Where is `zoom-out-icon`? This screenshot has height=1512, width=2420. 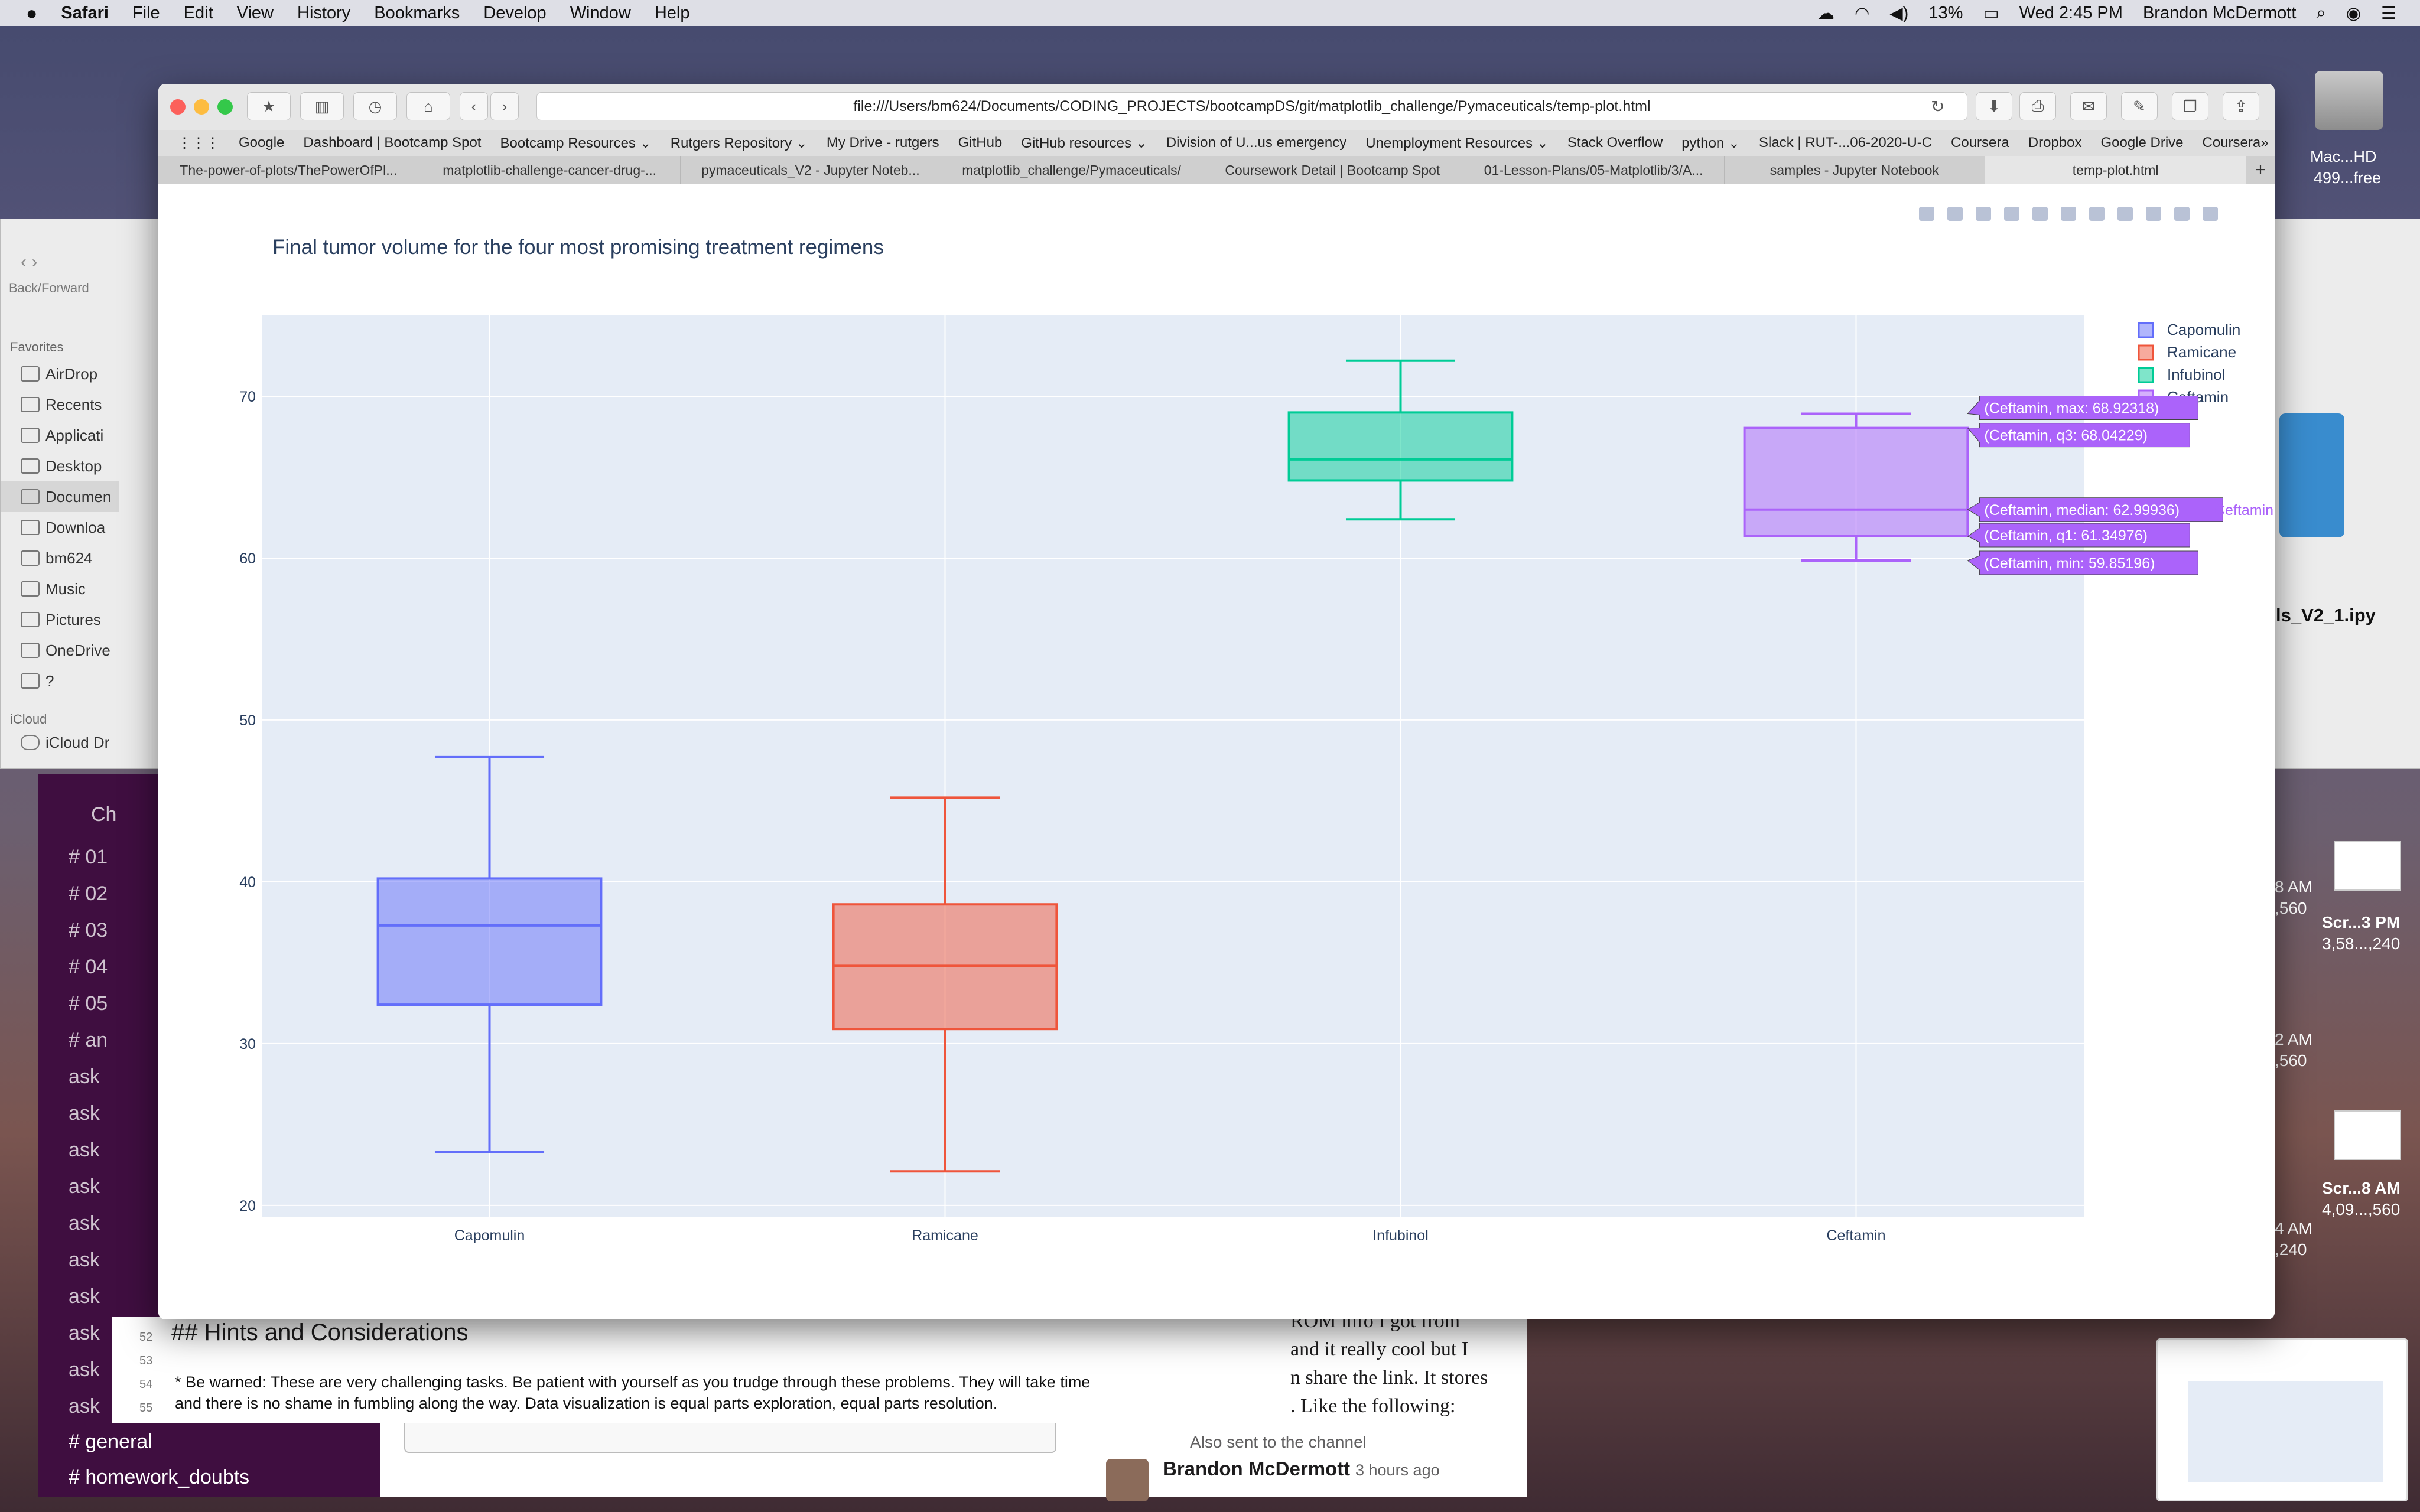 zoom-out-icon is located at coordinates (2040, 214).